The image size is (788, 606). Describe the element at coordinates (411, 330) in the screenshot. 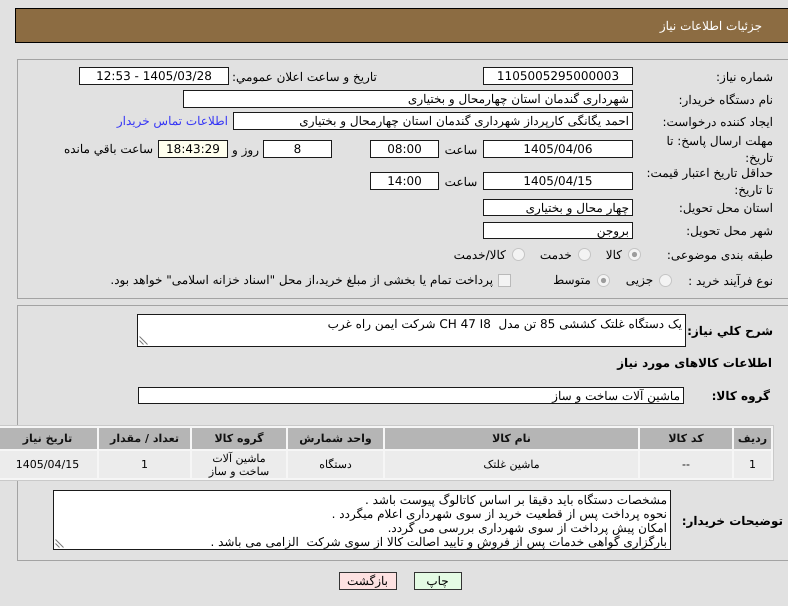

I see `description-textarea: یک دستگاه غلتک کششی 85 تن مدل CH 47 I8 شرکت ایمن راه غرب` at that location.